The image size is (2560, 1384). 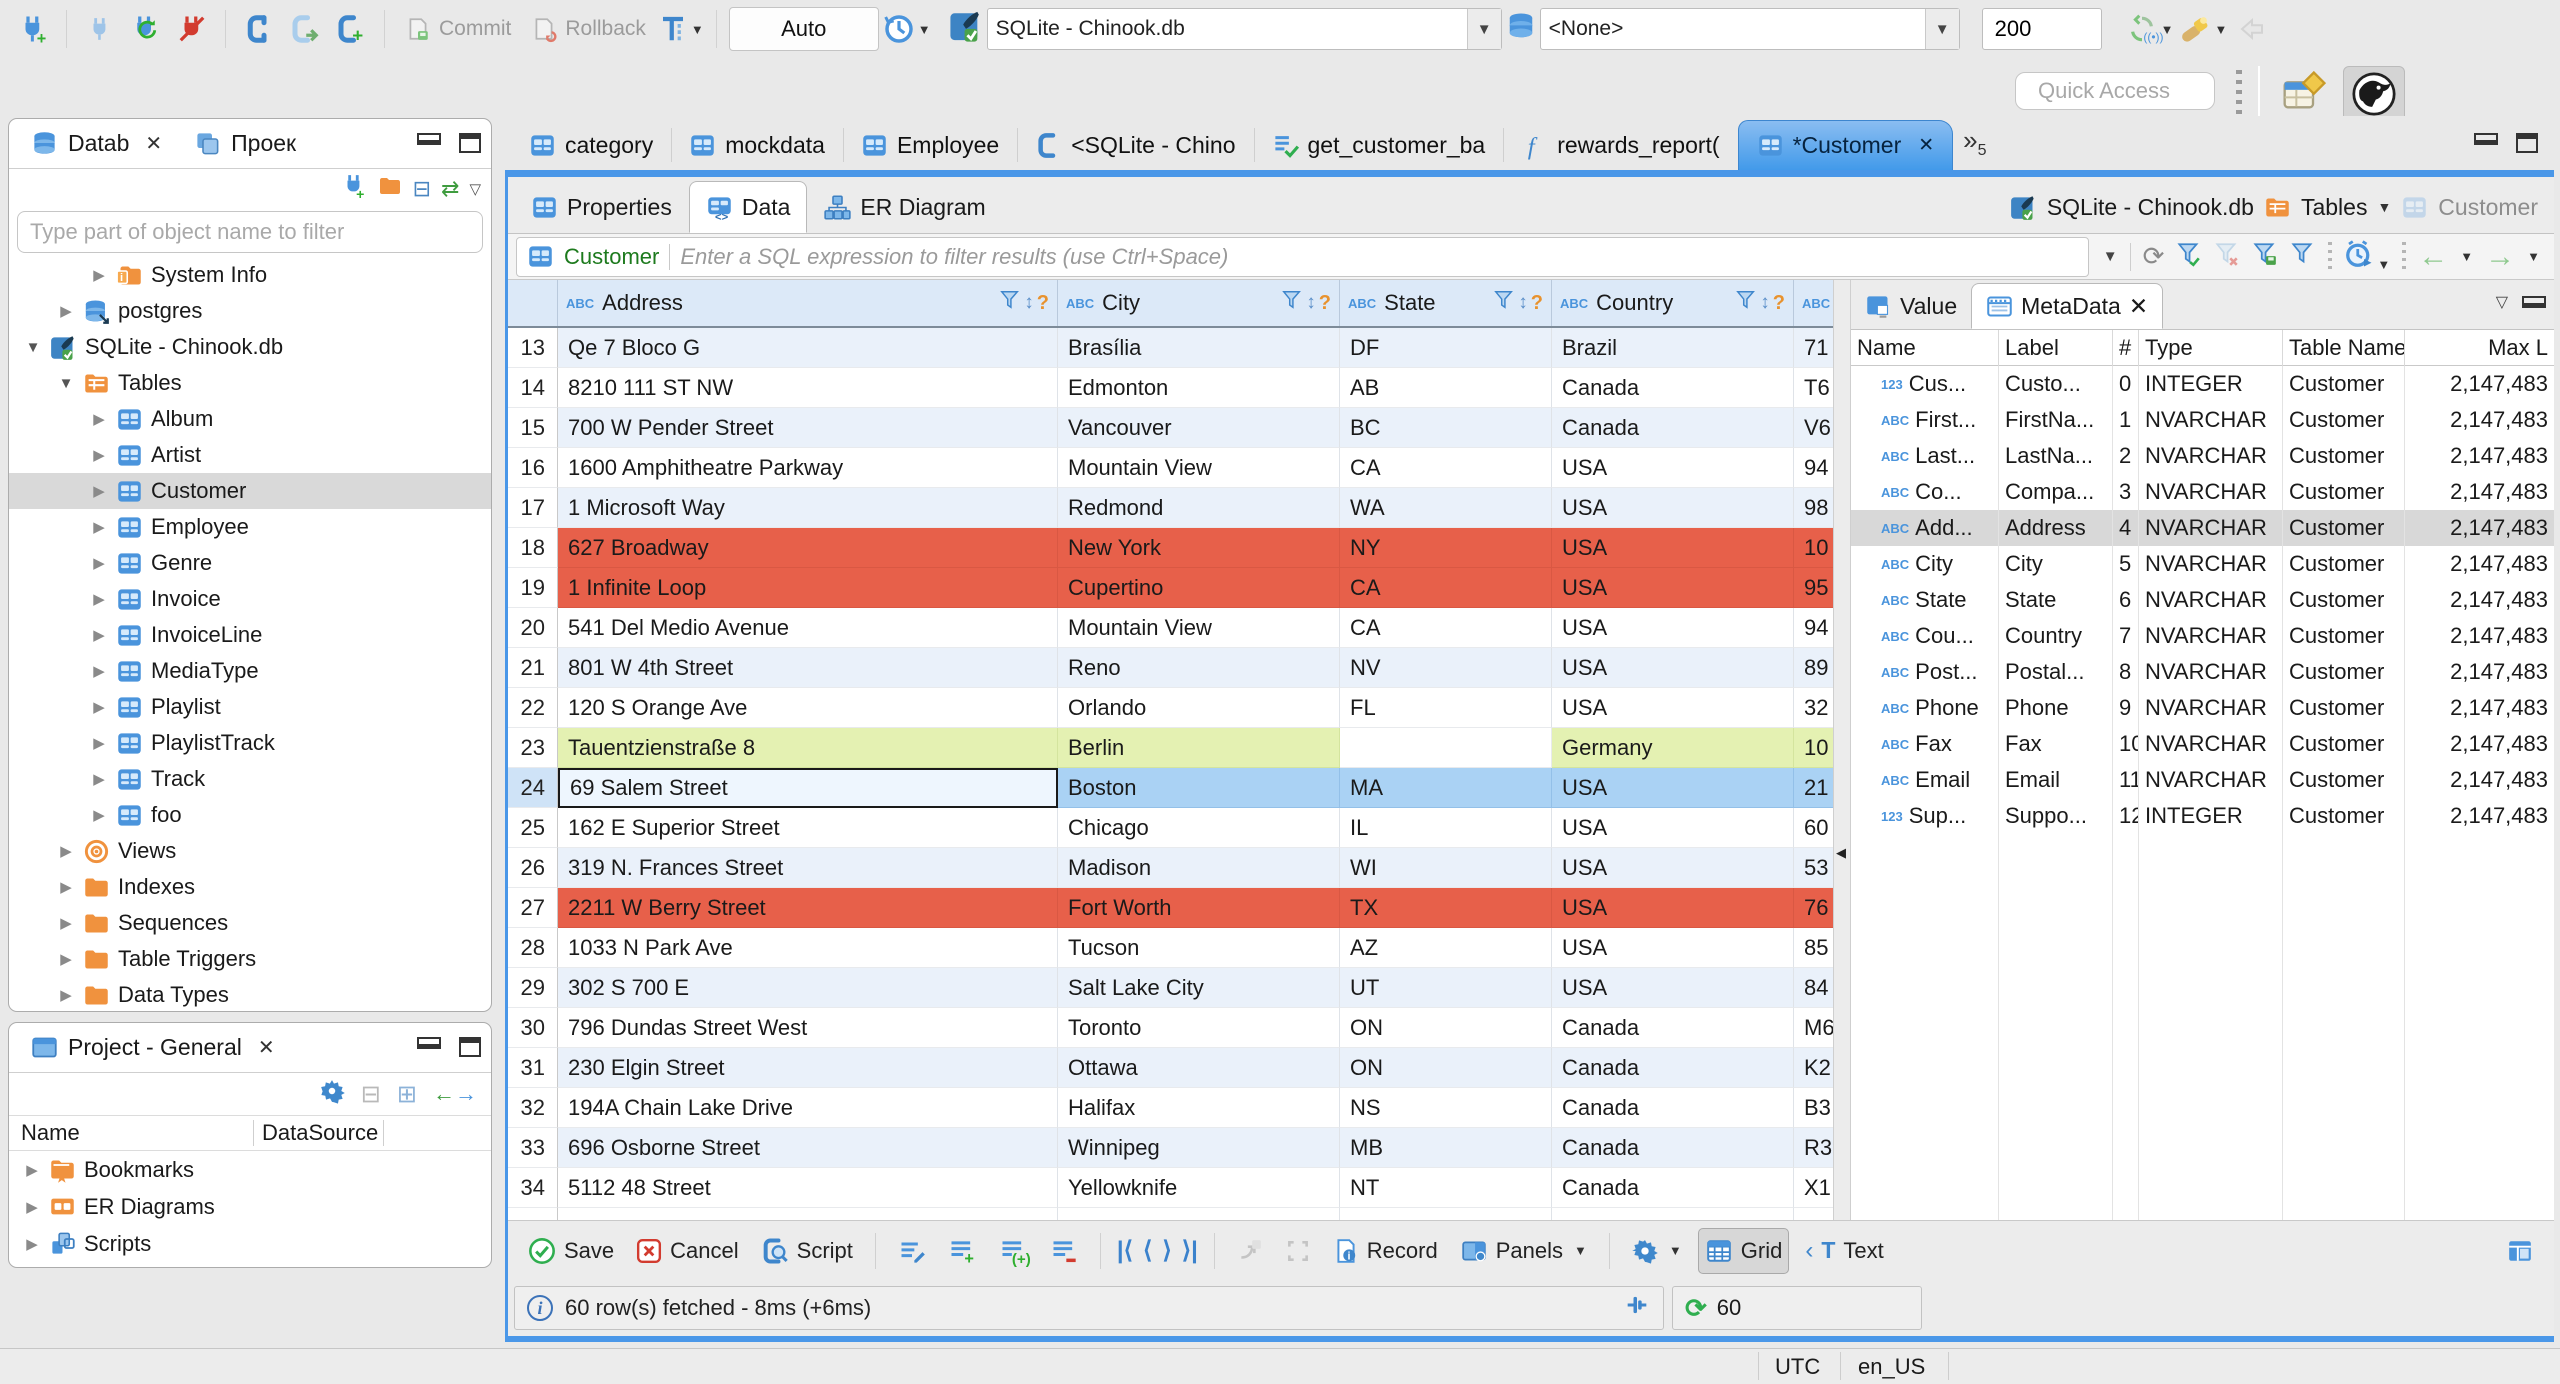 I want to click on metadata-ordinal: 2, so click(x=2126, y=456).